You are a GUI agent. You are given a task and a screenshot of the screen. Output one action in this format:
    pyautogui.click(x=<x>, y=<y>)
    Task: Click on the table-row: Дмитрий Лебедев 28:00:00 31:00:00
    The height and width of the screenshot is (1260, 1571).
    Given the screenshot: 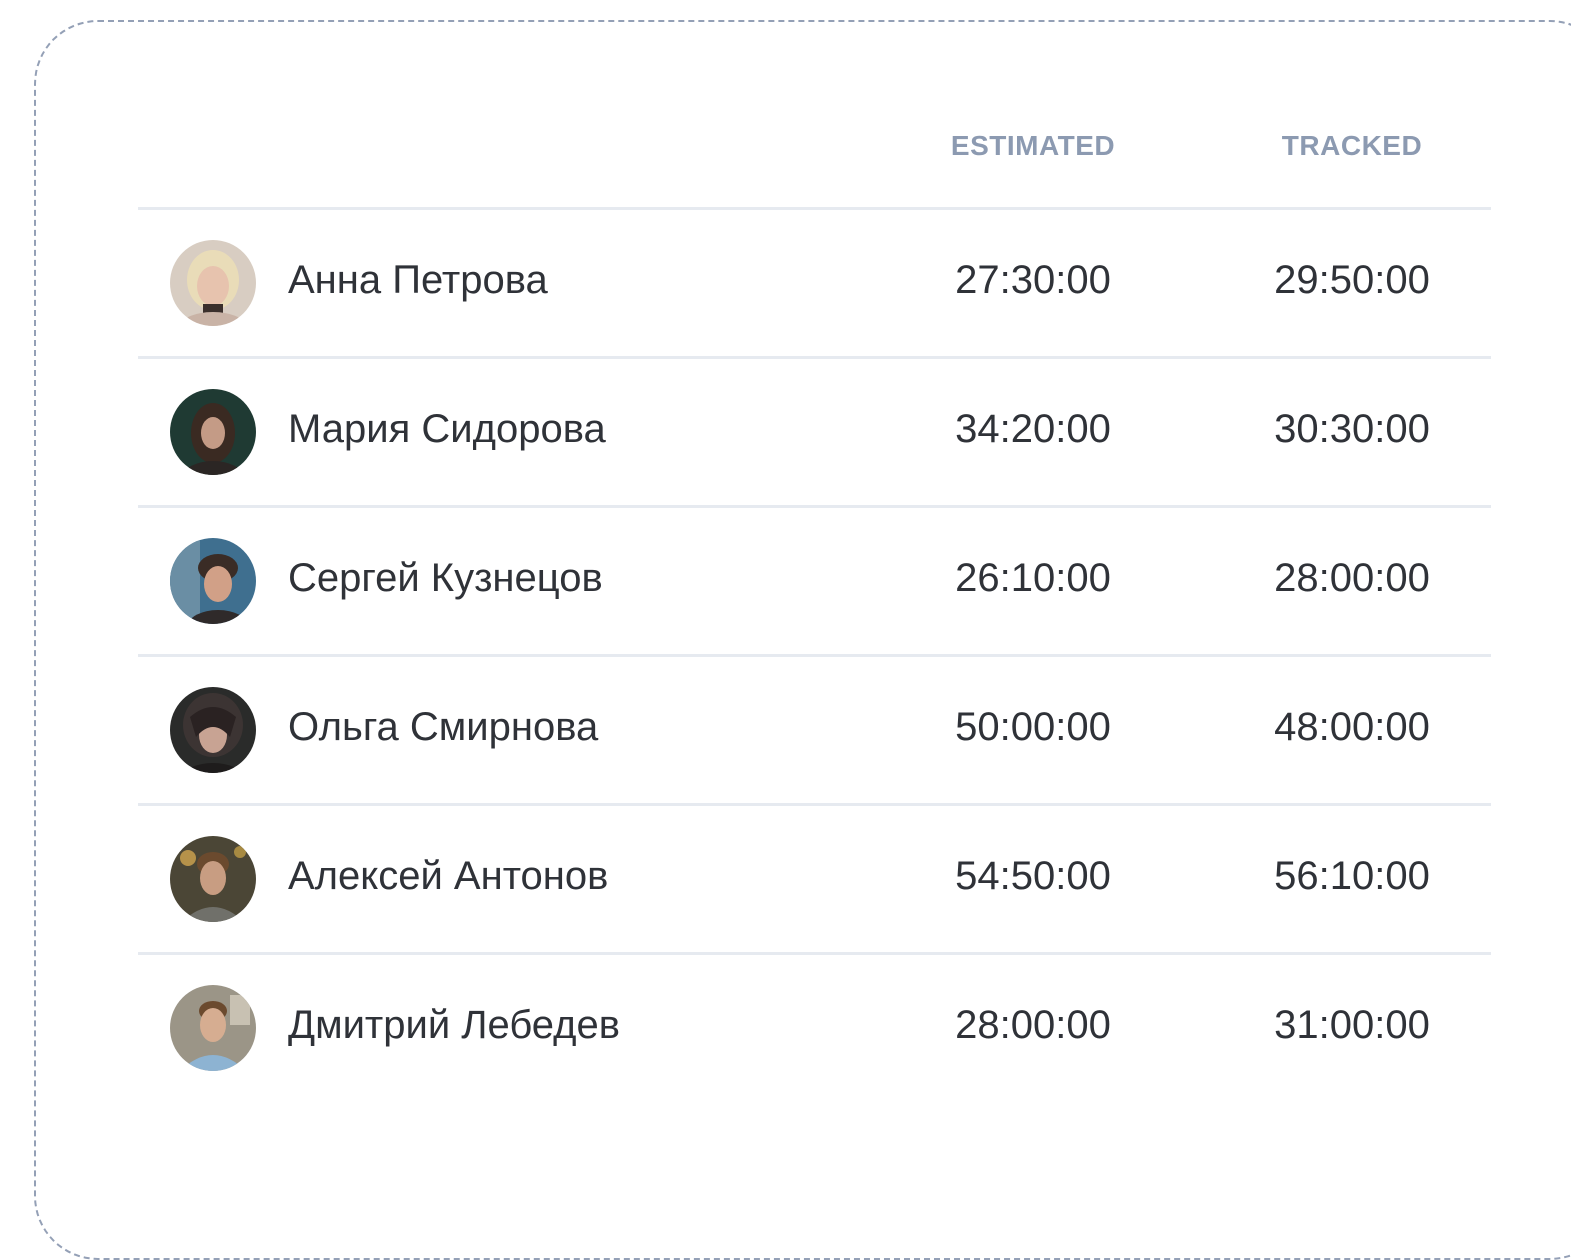 What is the action you would take?
    pyautogui.click(x=814, y=1029)
    